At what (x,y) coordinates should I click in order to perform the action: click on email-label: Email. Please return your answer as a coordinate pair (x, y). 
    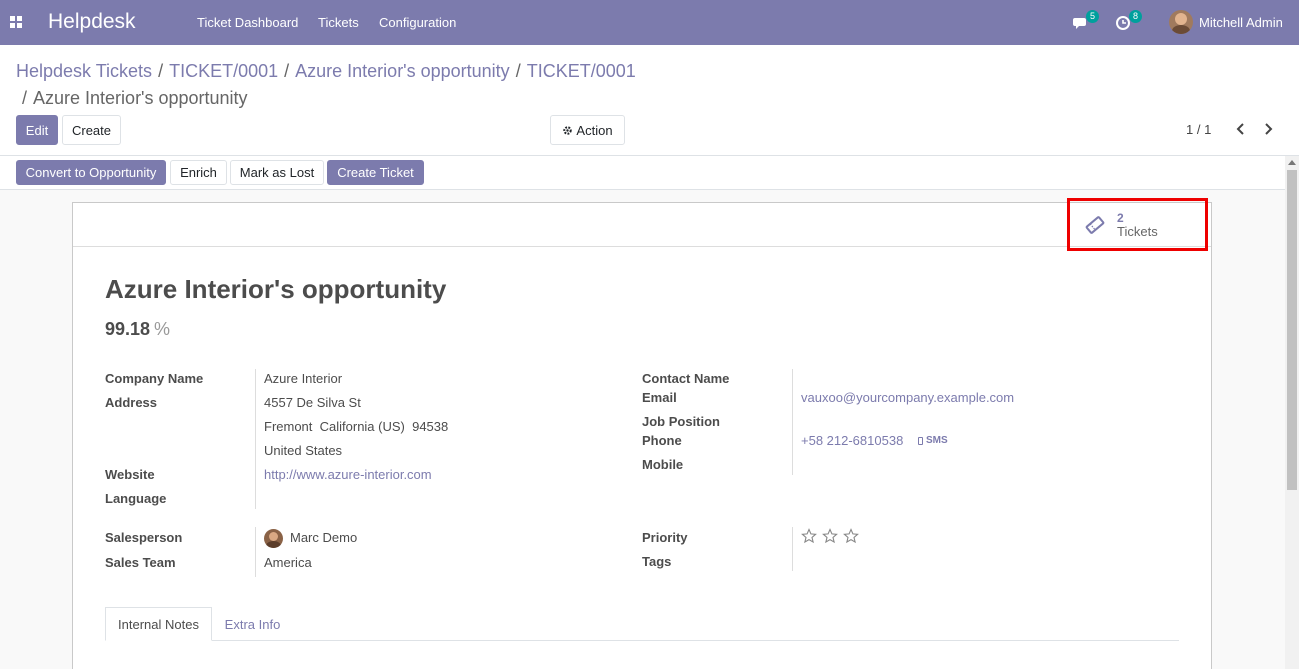
    Looking at the image, I should click on (659, 397).